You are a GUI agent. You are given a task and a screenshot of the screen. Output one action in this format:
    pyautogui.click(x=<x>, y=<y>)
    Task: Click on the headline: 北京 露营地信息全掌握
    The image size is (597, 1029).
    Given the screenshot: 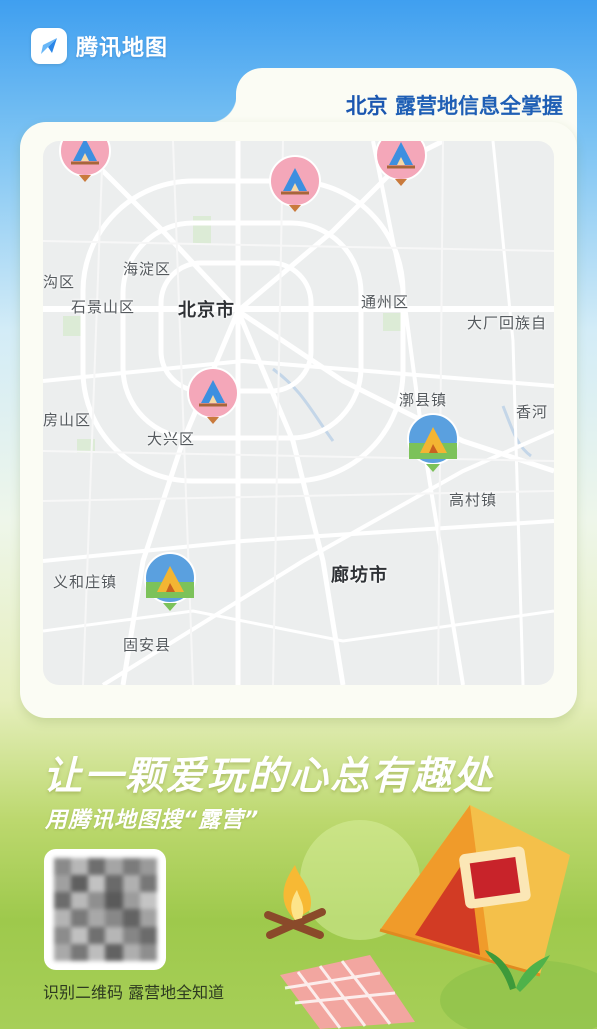 What is the action you would take?
    pyautogui.click(x=454, y=105)
    